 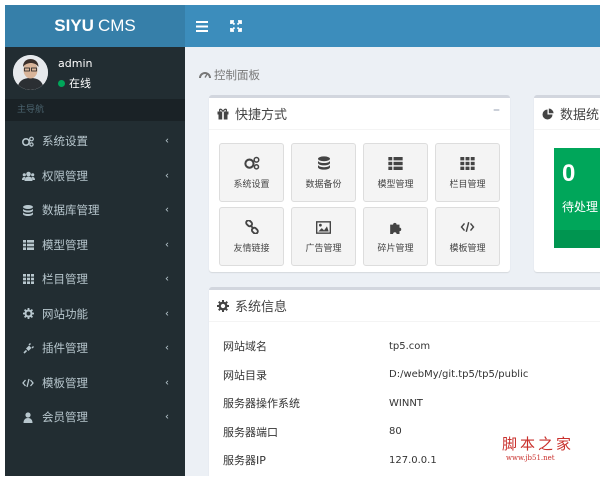 What do you see at coordinates (395, 432) in the screenshot?
I see `info-value: 80` at bounding box center [395, 432].